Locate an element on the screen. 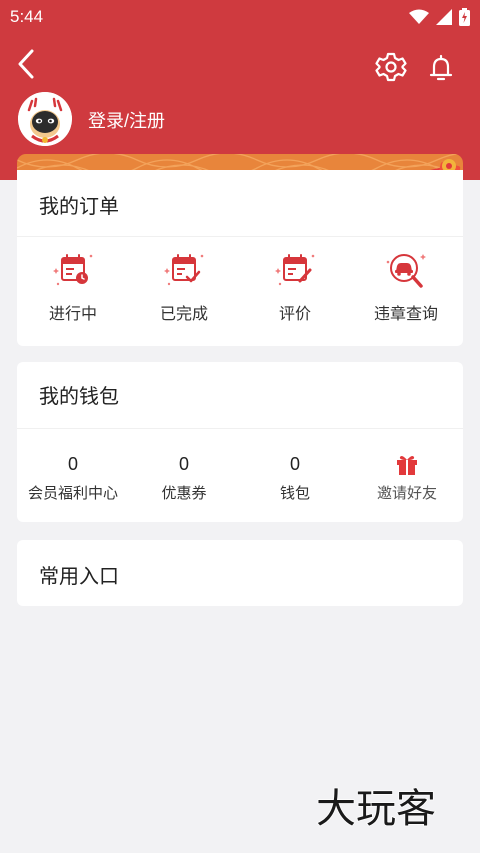 The width and height of the screenshot is (480, 853). wallet-balance: 0 钱包 is located at coordinates (295, 478).